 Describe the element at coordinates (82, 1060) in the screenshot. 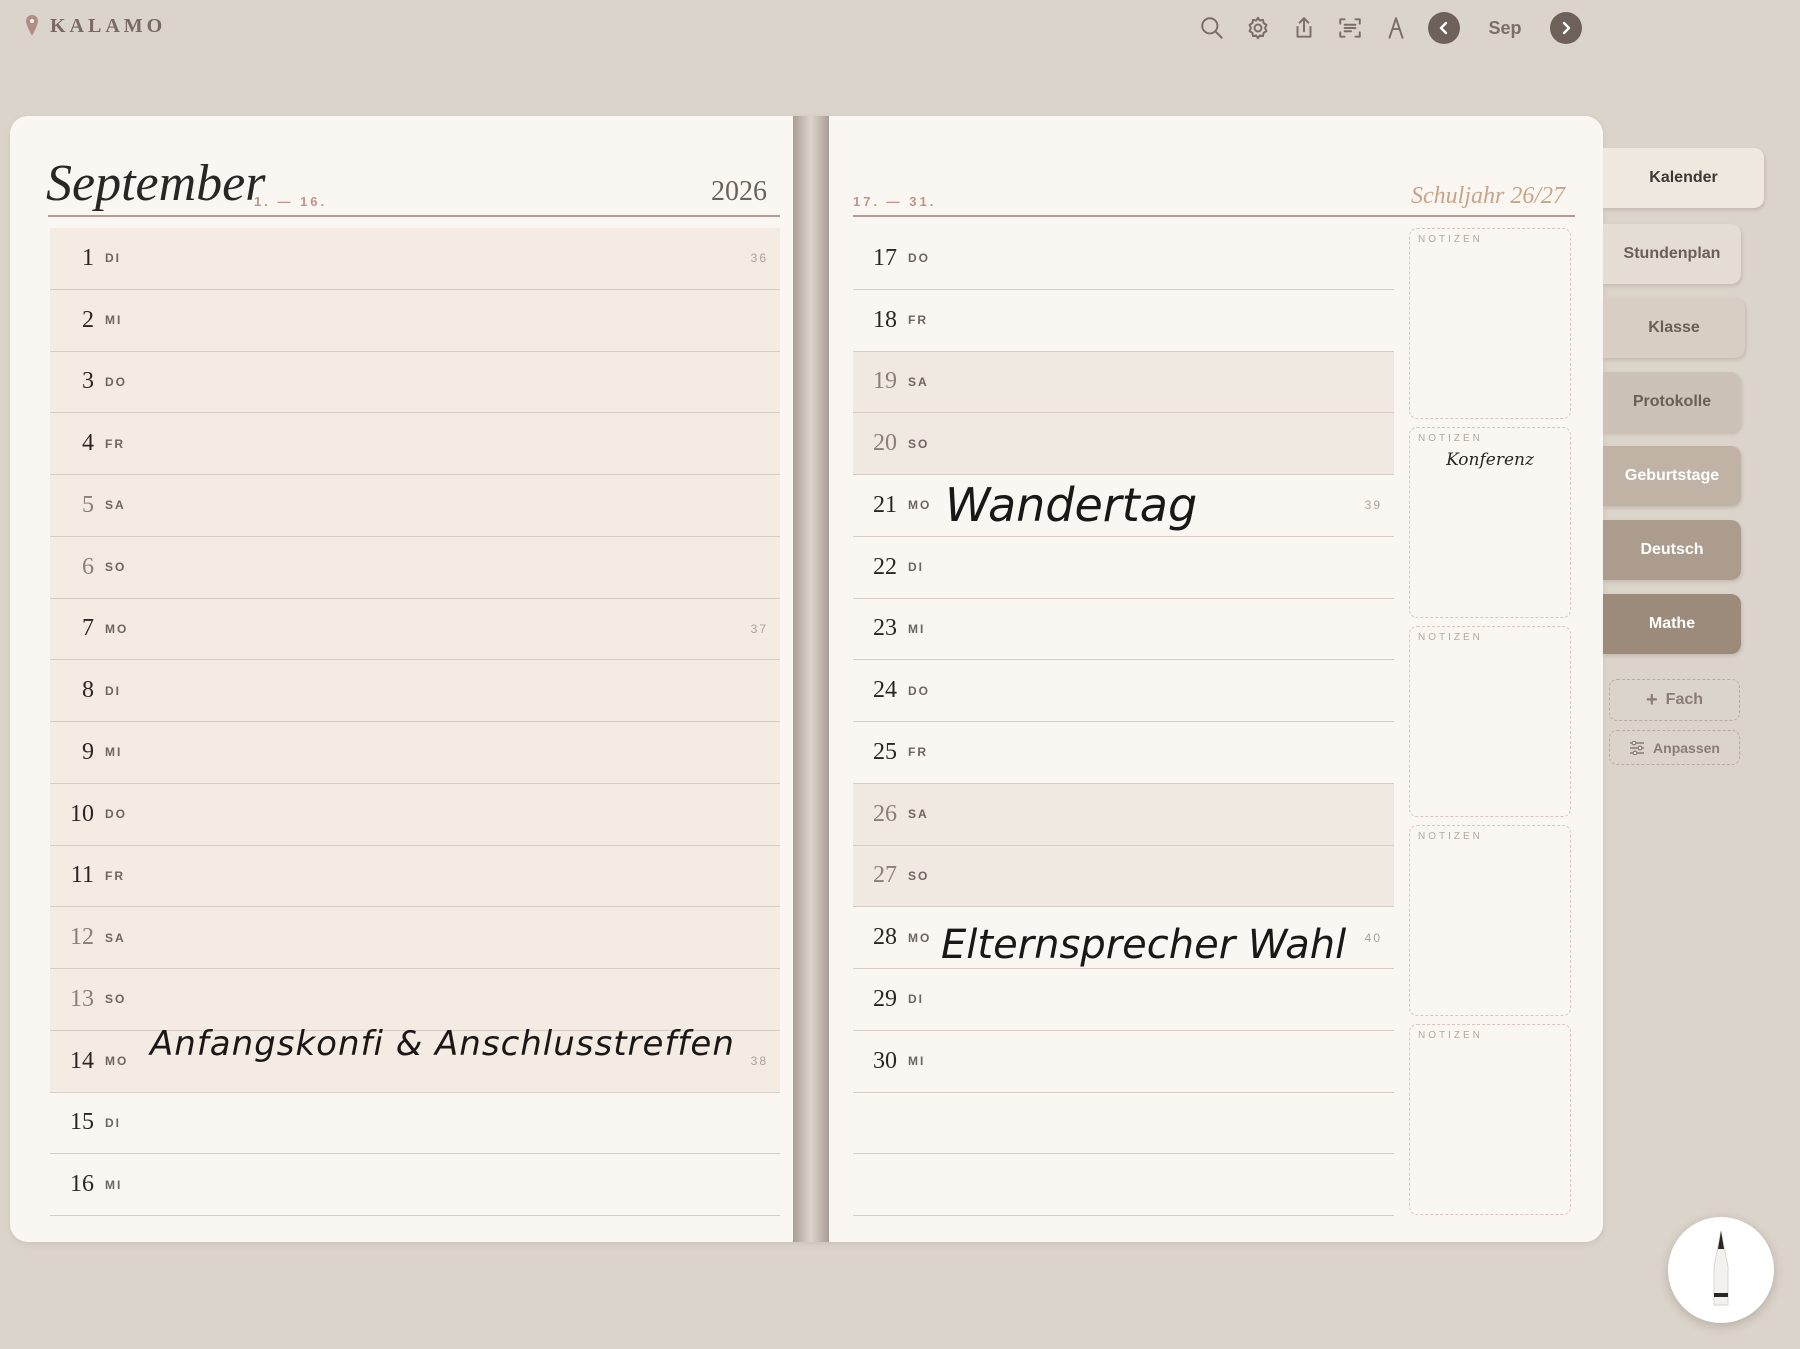

I see `day-number: 14` at that location.